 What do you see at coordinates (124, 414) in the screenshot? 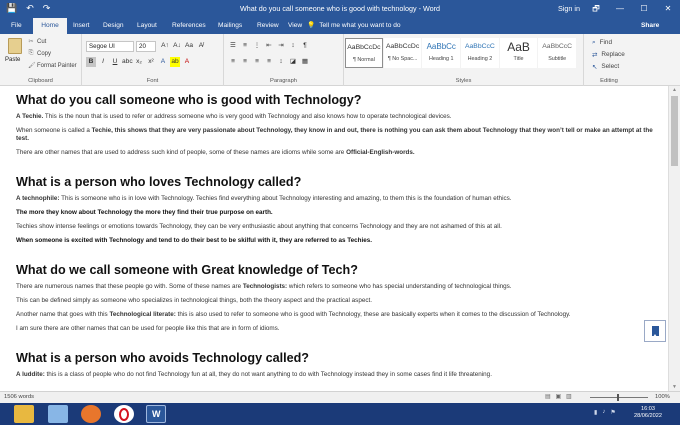
I see `opera-icon` at bounding box center [124, 414].